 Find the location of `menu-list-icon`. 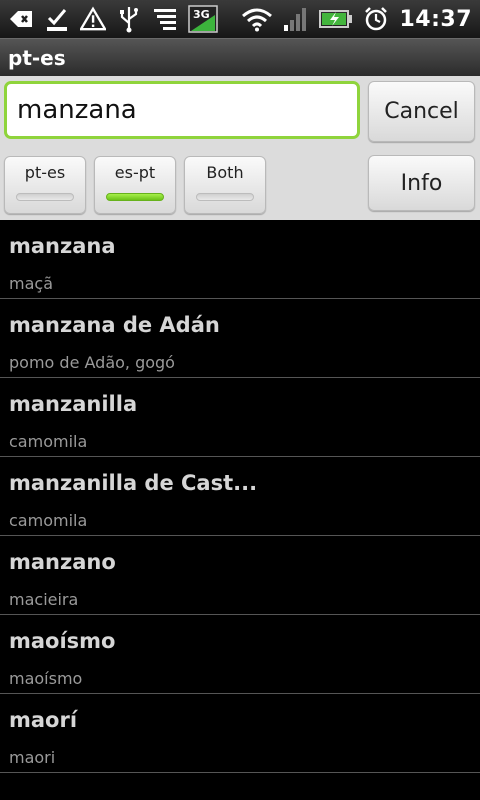

menu-list-icon is located at coordinates (165, 19).